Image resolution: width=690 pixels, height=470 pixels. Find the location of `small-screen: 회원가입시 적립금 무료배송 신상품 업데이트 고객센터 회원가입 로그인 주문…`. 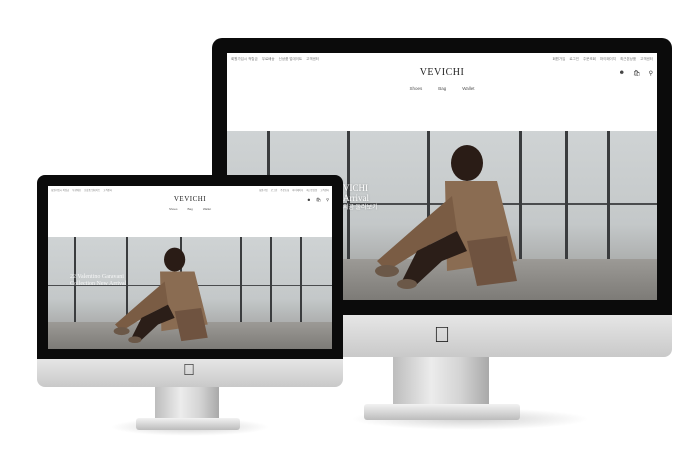

small-screen: 회원가입시 적립금 무료배송 신상품 업데이트 고객센터 회원가입 로그인 주문… is located at coordinates (190, 267).